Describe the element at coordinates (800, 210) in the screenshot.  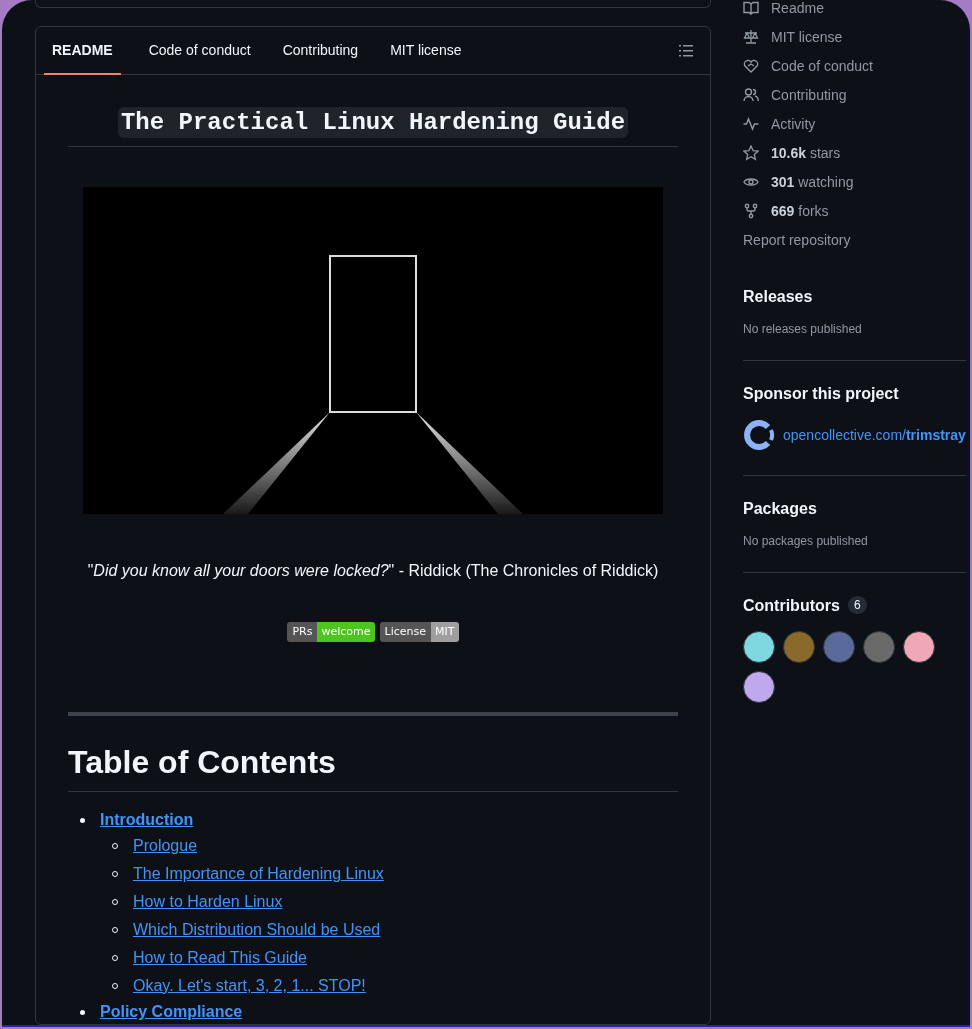
I see `sidebar-link: 669 forks` at that location.